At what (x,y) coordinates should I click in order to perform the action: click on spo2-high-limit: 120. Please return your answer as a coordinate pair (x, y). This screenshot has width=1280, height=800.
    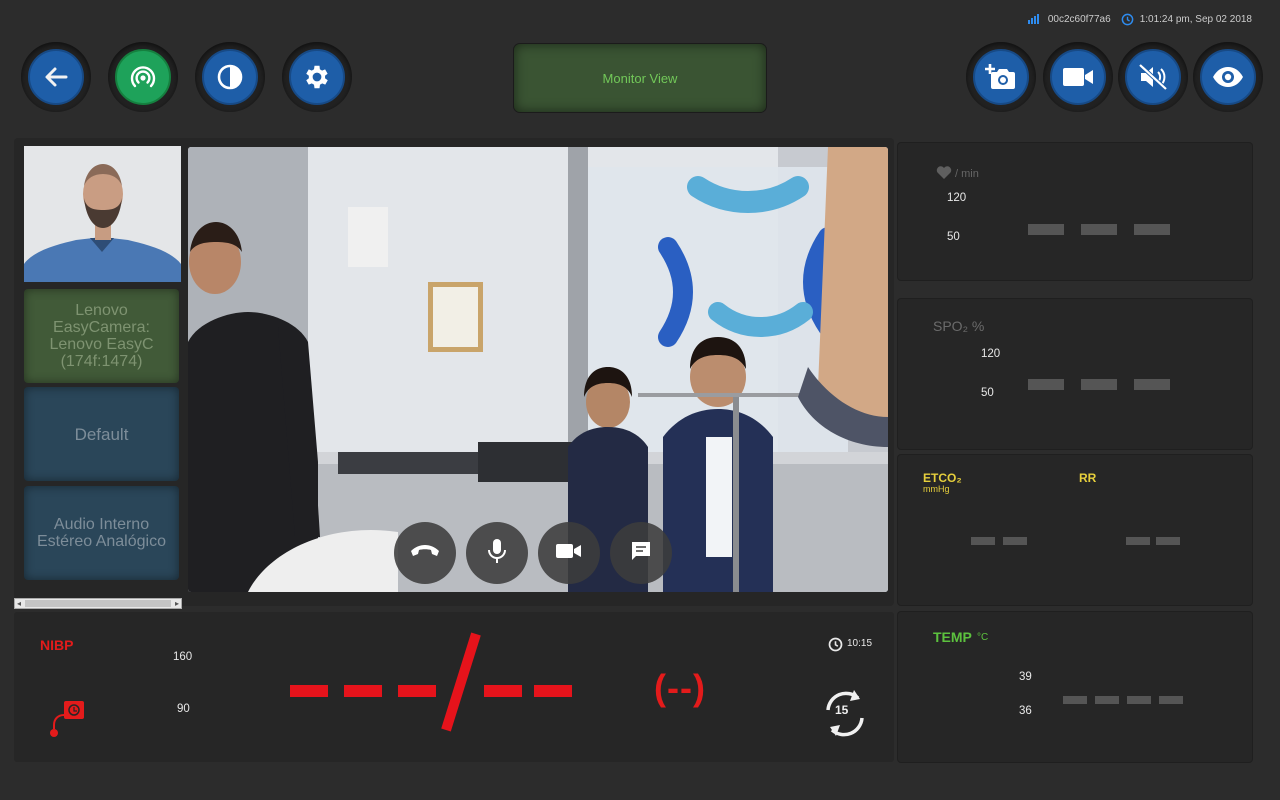
    Looking at the image, I should click on (991, 354).